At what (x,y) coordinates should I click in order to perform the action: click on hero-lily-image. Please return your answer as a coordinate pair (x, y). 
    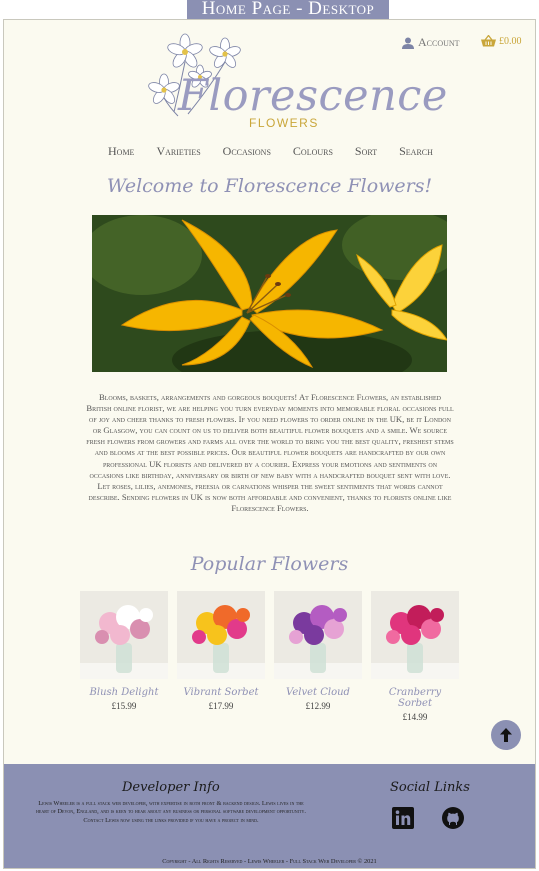
    Looking at the image, I should click on (269, 293).